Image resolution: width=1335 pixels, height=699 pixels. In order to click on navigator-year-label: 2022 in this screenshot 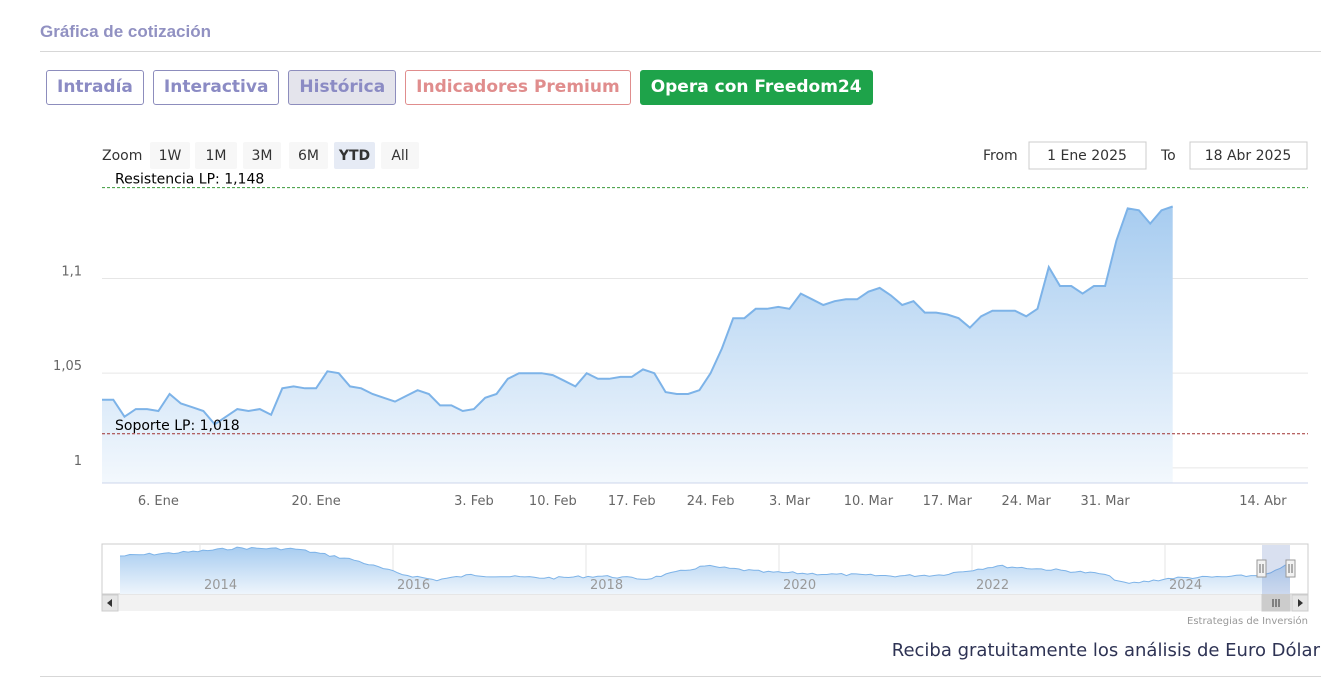, I will do `click(992, 585)`.